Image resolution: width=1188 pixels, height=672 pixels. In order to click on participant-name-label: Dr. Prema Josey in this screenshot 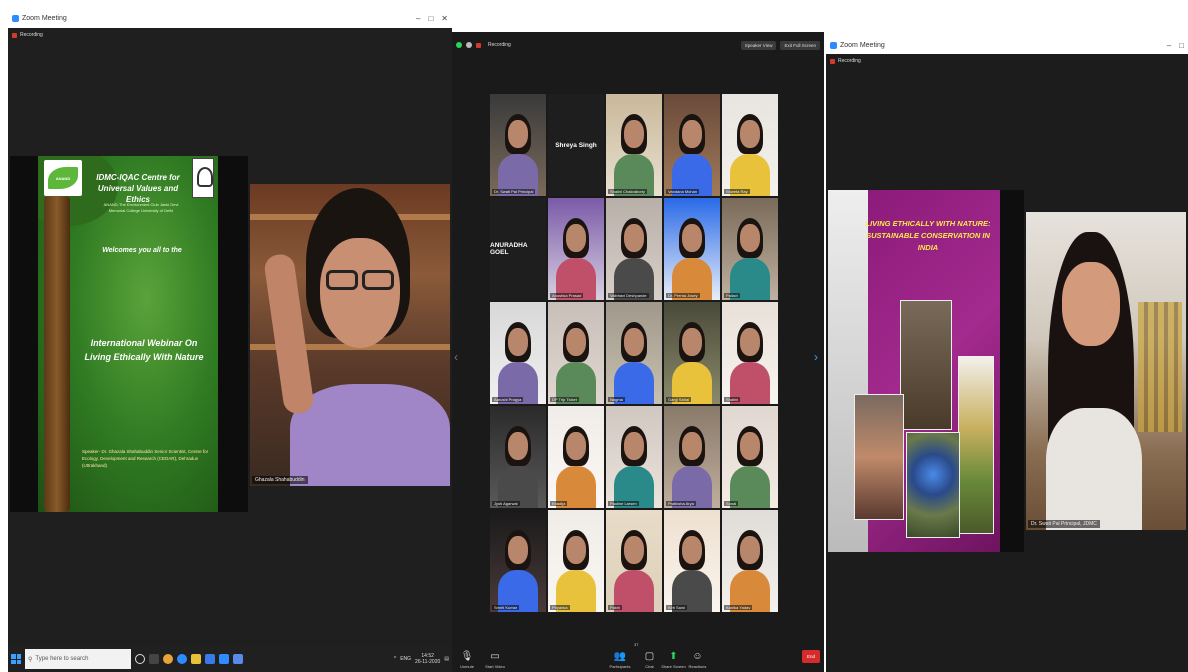, I will do `click(683, 295)`.